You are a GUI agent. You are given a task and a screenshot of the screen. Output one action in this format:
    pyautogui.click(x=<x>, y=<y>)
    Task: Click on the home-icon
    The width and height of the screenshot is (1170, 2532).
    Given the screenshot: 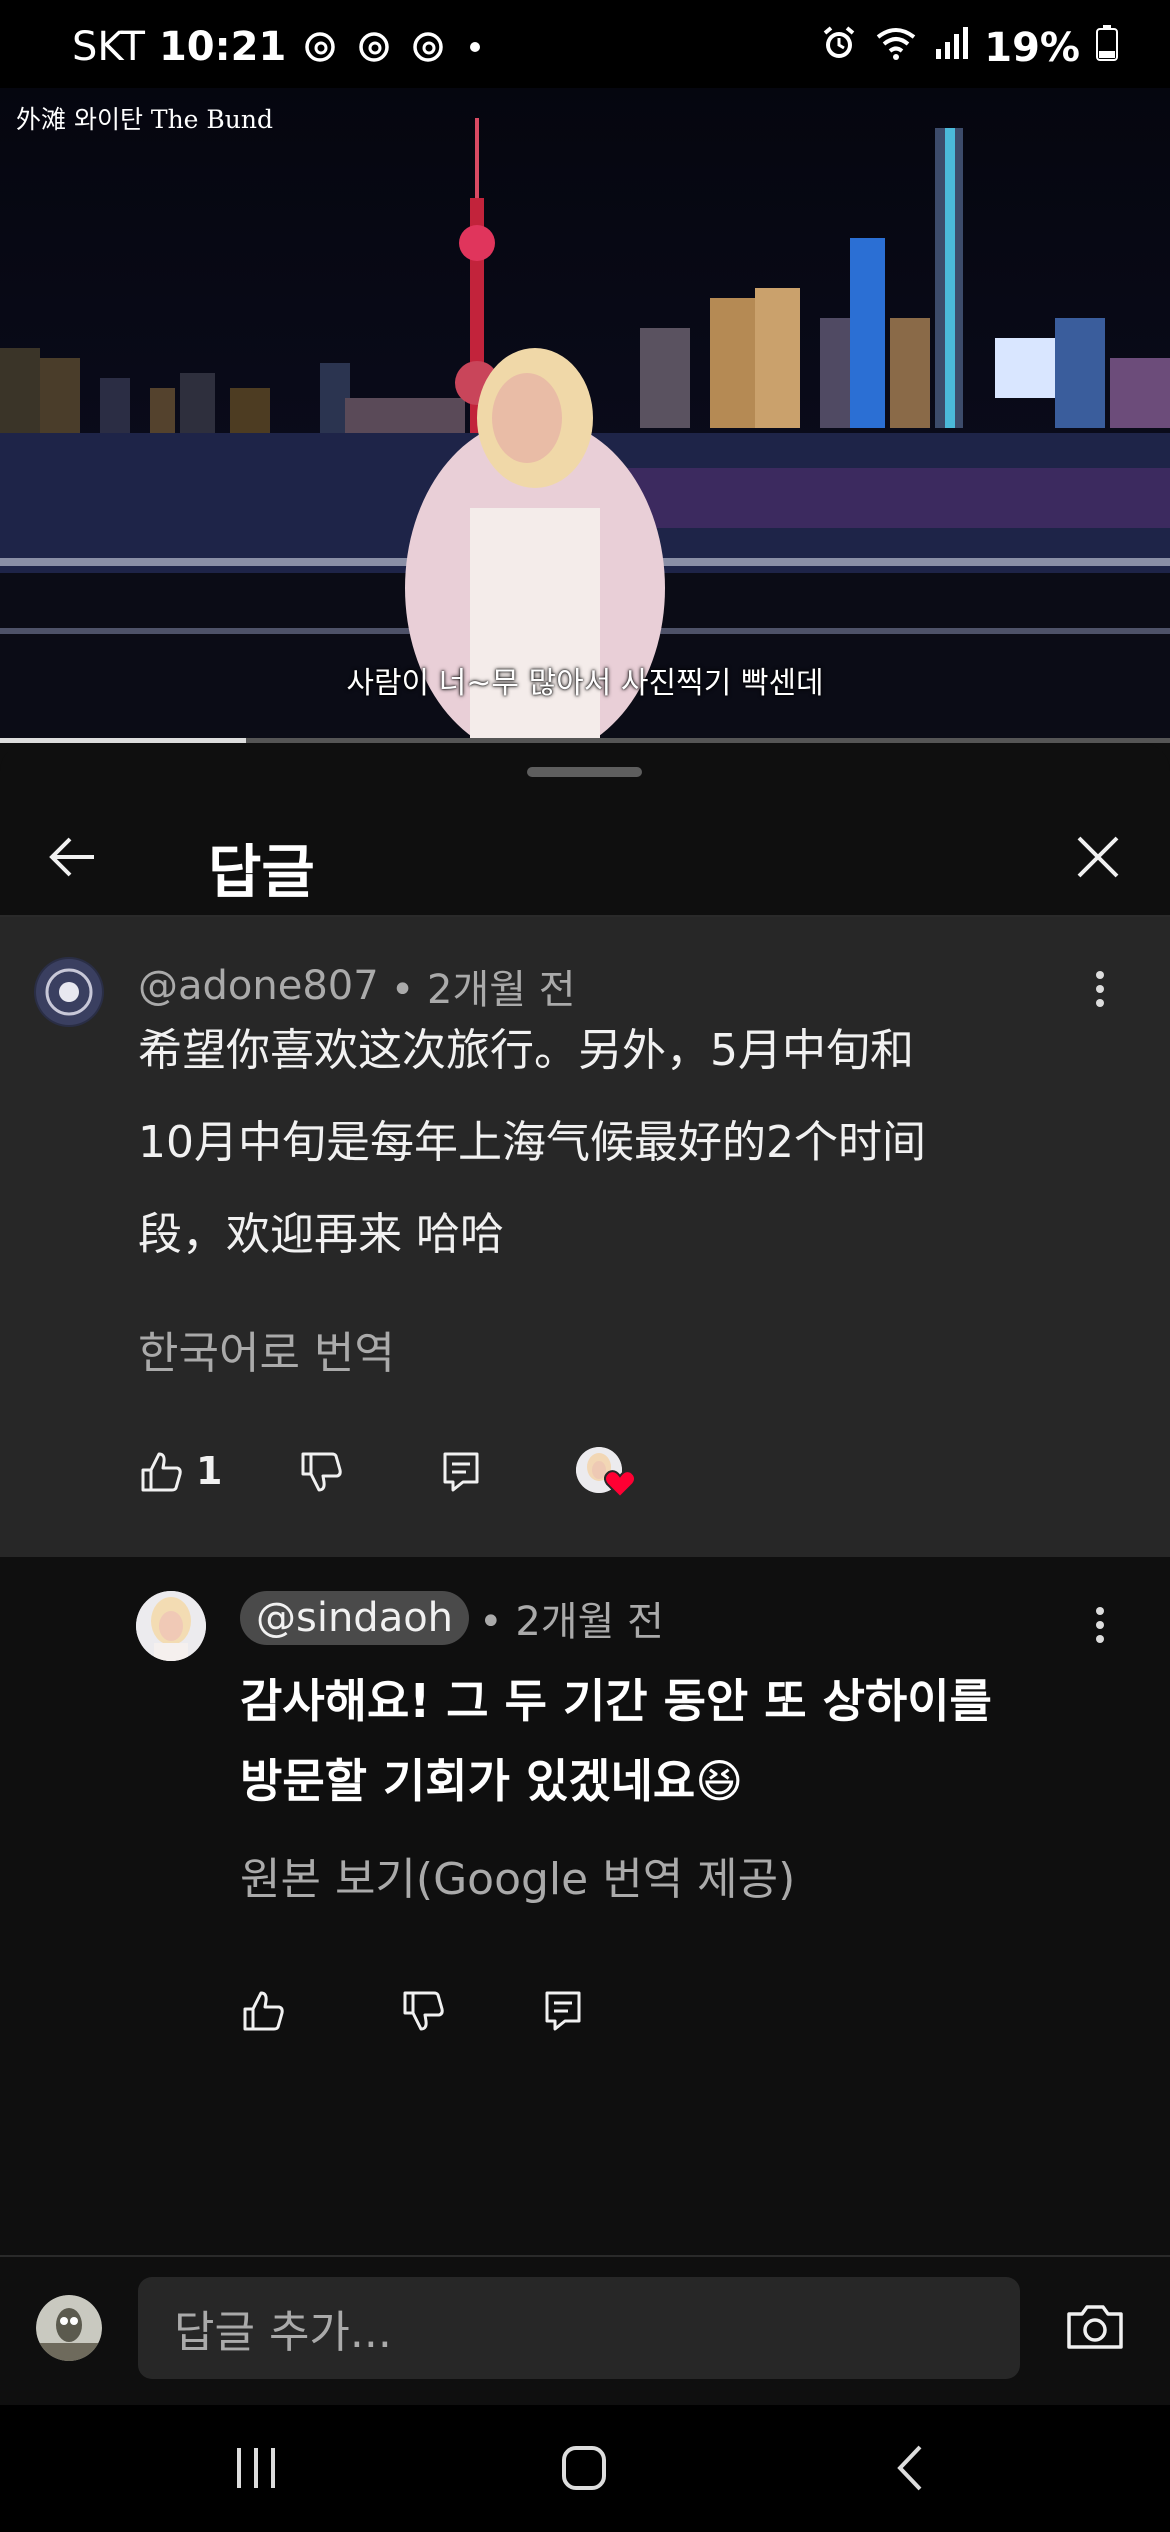 What is the action you would take?
    pyautogui.click(x=584, y=2468)
    